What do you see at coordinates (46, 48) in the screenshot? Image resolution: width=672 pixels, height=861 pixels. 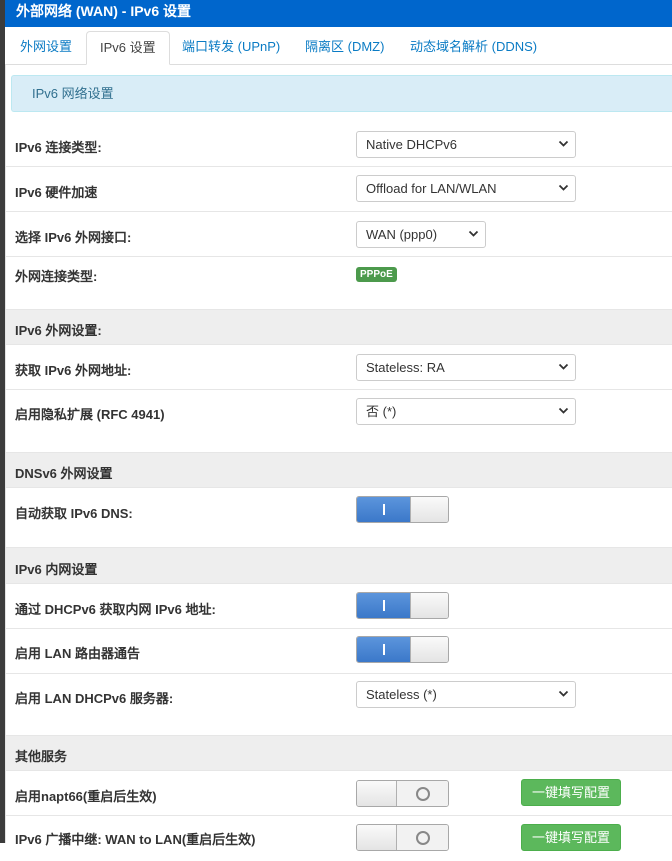 I see `tab-wan-settings: 外网设置` at bounding box center [46, 48].